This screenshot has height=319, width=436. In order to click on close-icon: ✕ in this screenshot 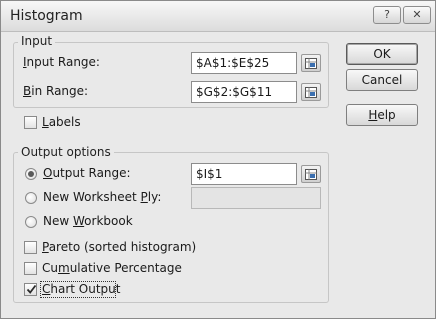, I will do `click(417, 14)`.